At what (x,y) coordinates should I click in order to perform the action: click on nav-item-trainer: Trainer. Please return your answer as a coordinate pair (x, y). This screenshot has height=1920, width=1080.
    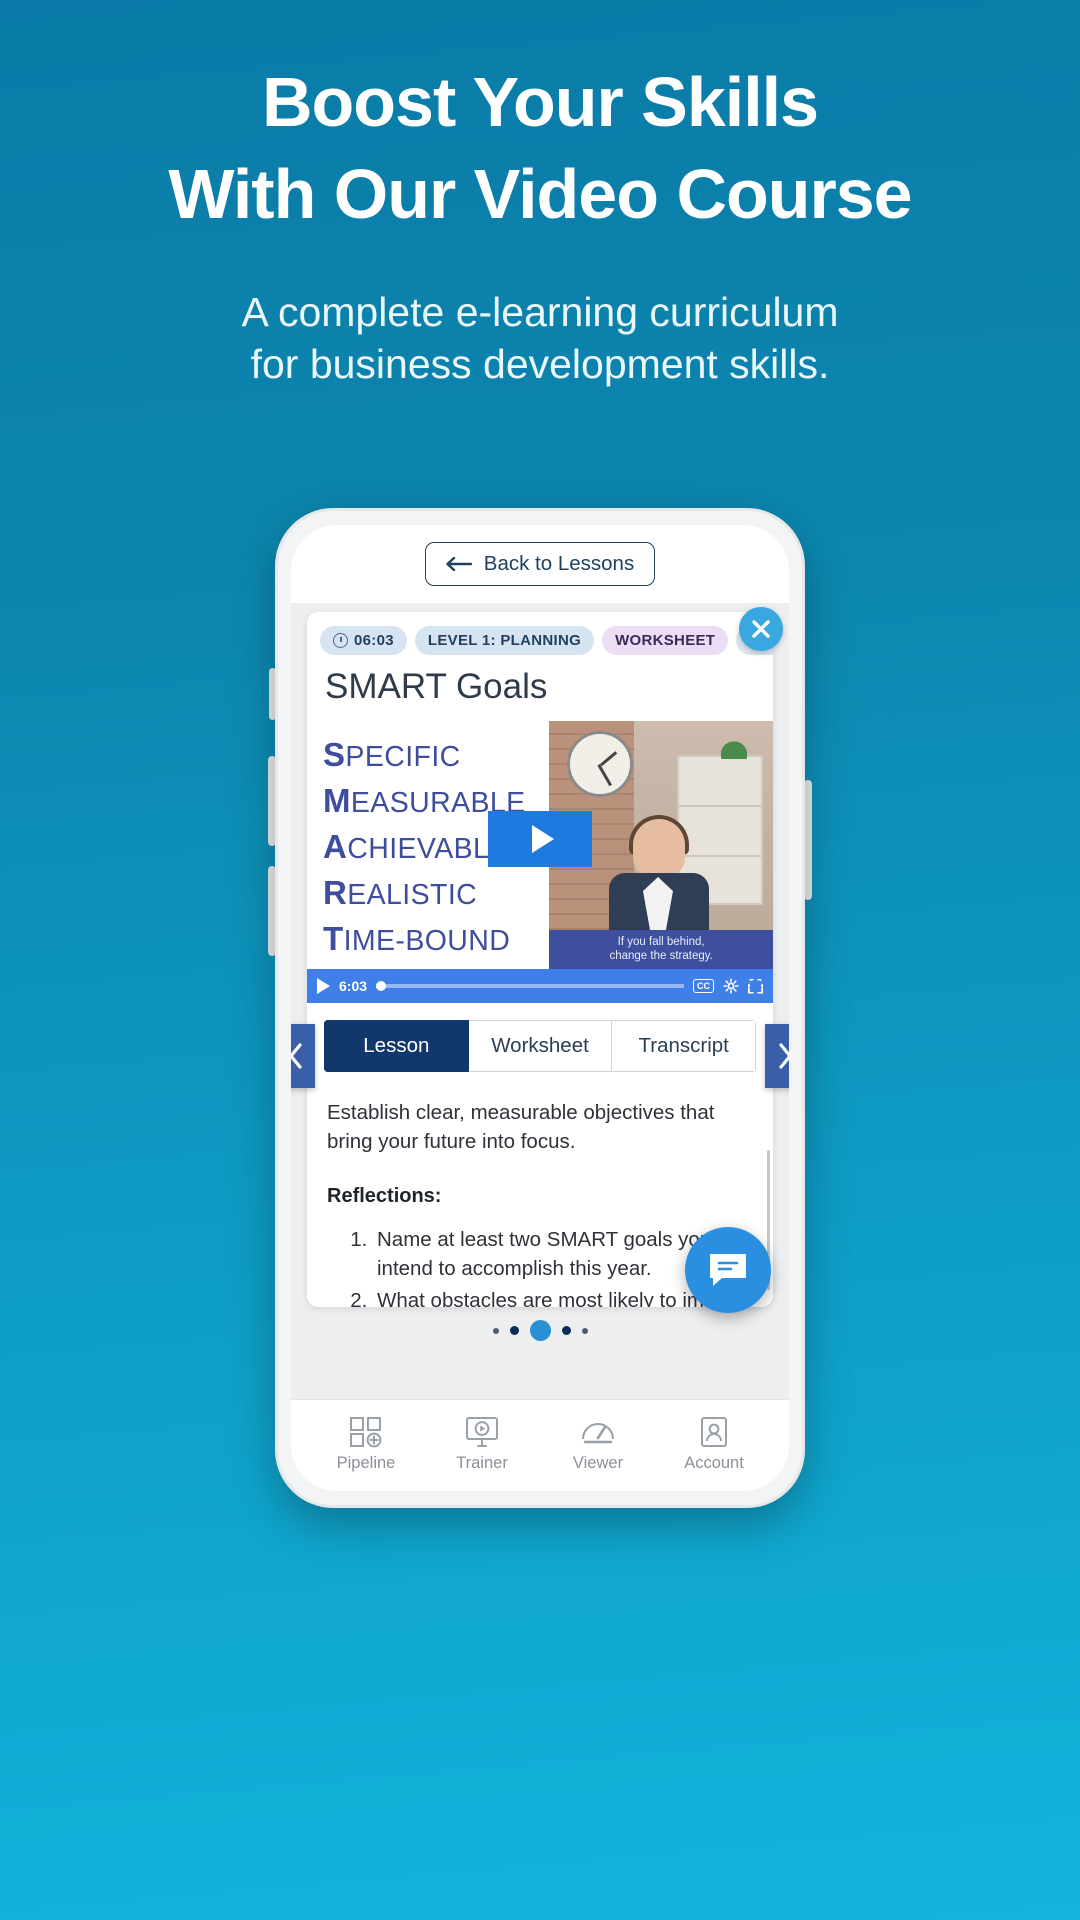
    Looking at the image, I should click on (482, 1444).